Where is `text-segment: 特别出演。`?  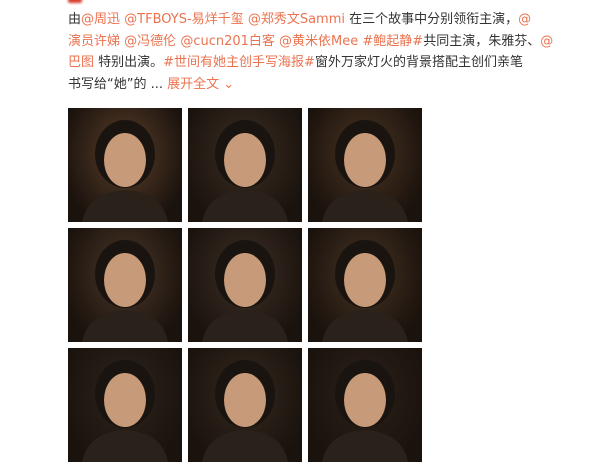
text-segment: 特别出演。 is located at coordinates (129, 62).